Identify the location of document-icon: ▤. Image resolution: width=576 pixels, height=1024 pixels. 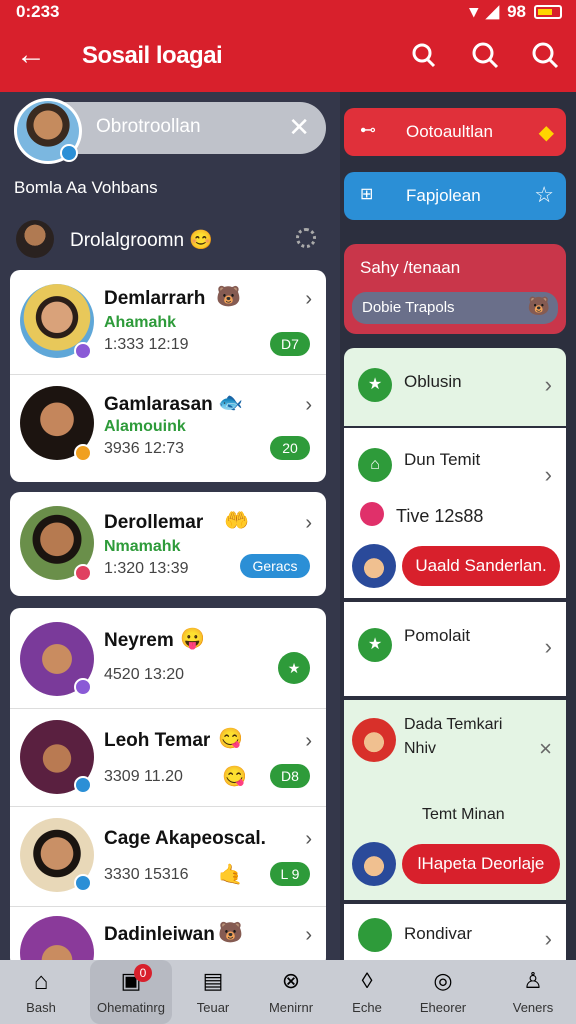
(213, 980).